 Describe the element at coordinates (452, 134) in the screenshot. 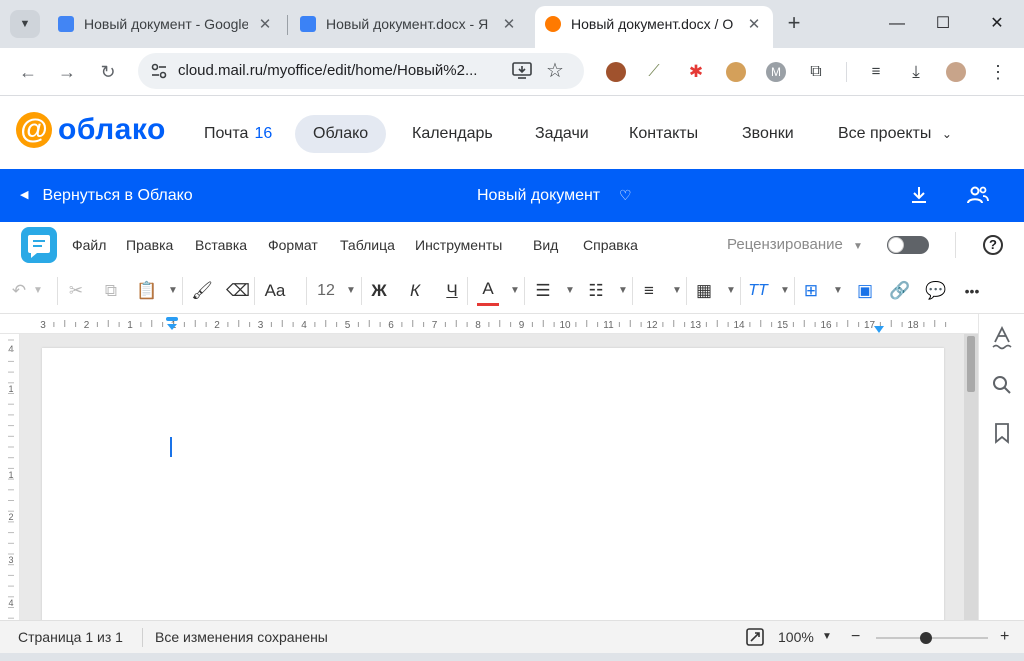

I see `nav-calendar: Календарь` at that location.